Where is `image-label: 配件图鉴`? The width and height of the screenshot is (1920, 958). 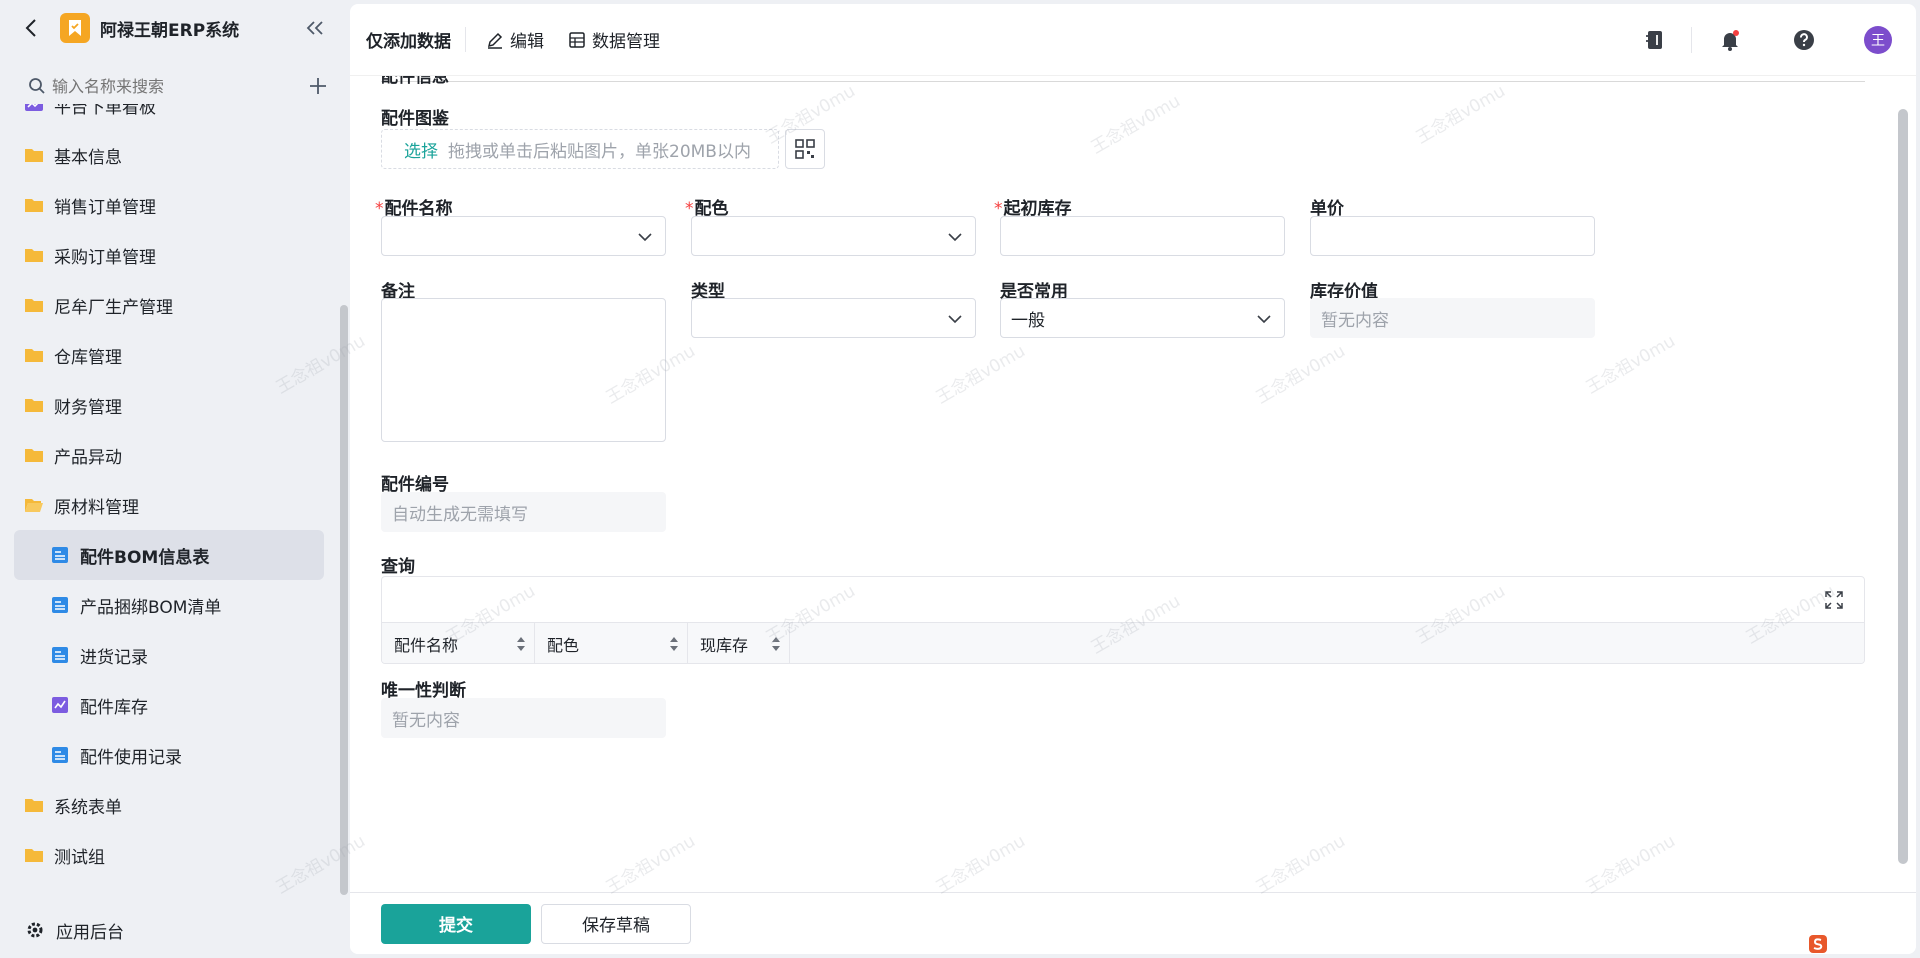
image-label: 配件图鉴 is located at coordinates (415, 119).